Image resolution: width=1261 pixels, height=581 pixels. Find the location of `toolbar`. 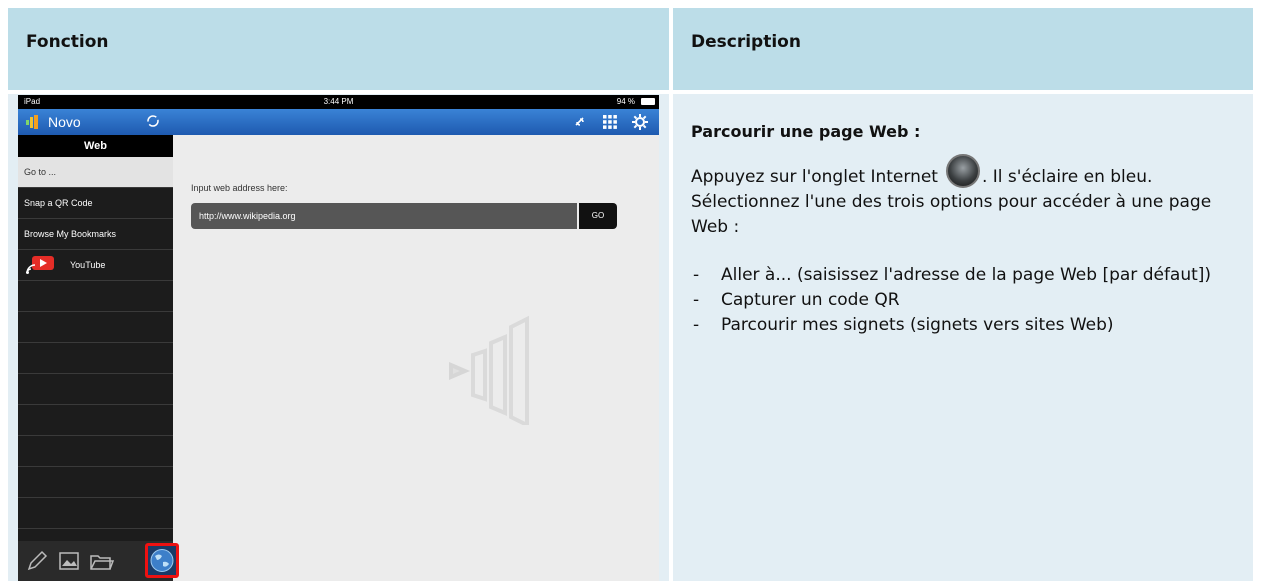

toolbar is located at coordinates (416, 122).